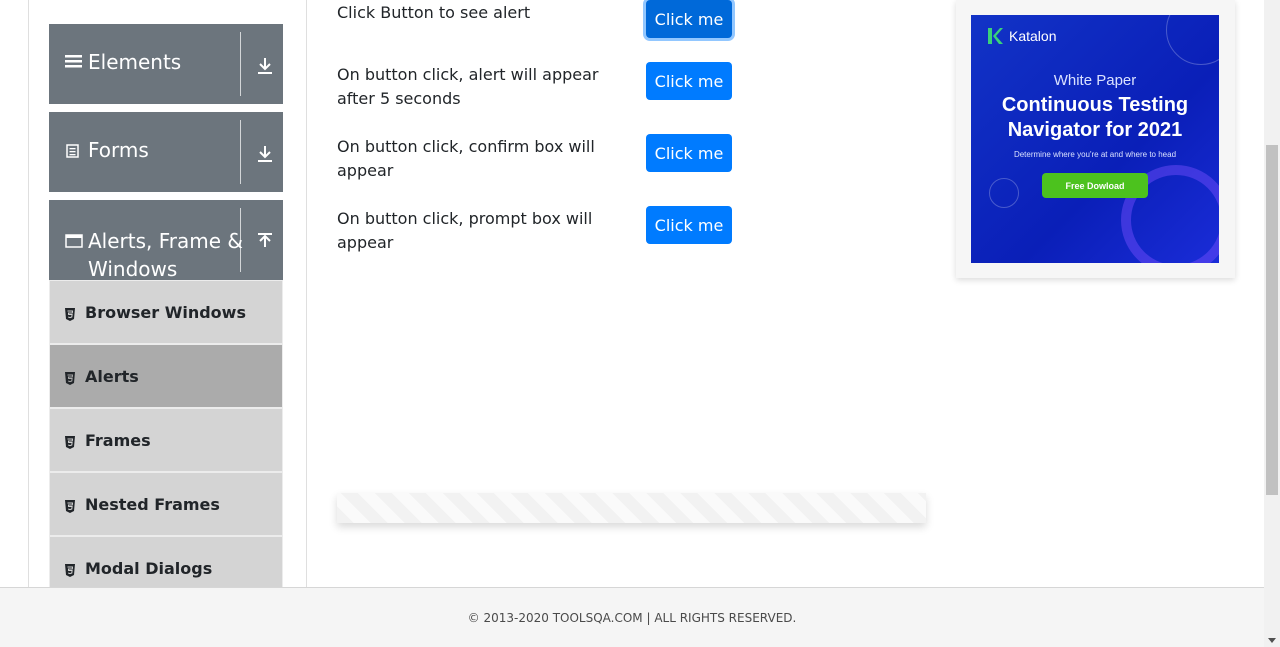 The width and height of the screenshot is (1280, 647). I want to click on sidebar-item-label: Browser Windows, so click(165, 312).